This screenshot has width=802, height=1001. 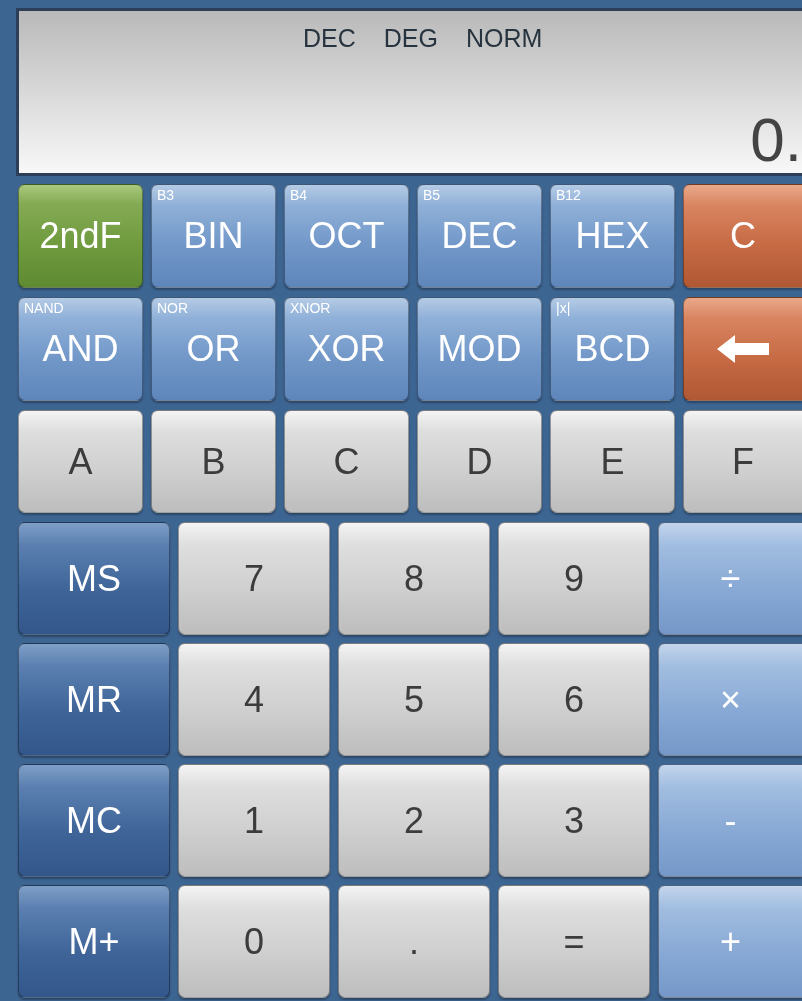 I want to click on key-secondary-label: B4, so click(x=299, y=195).